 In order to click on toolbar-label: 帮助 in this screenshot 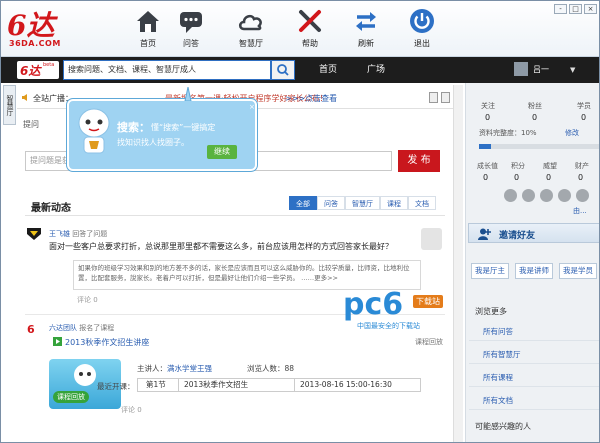, I will do `click(310, 43)`.